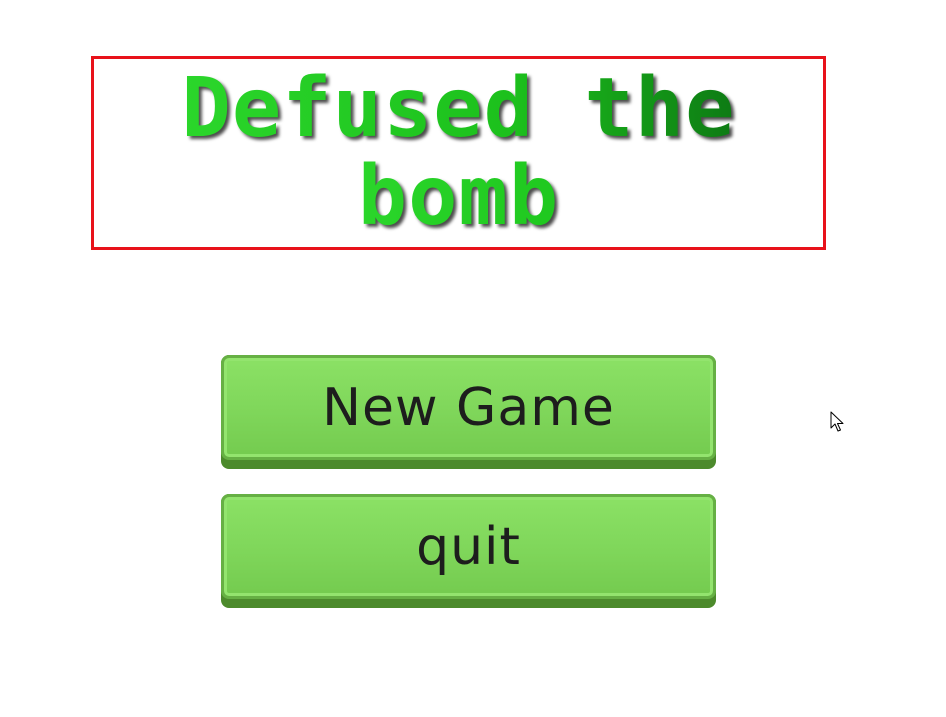  Describe the element at coordinates (458, 108) in the screenshot. I see `title-line-1: Defused the` at that location.